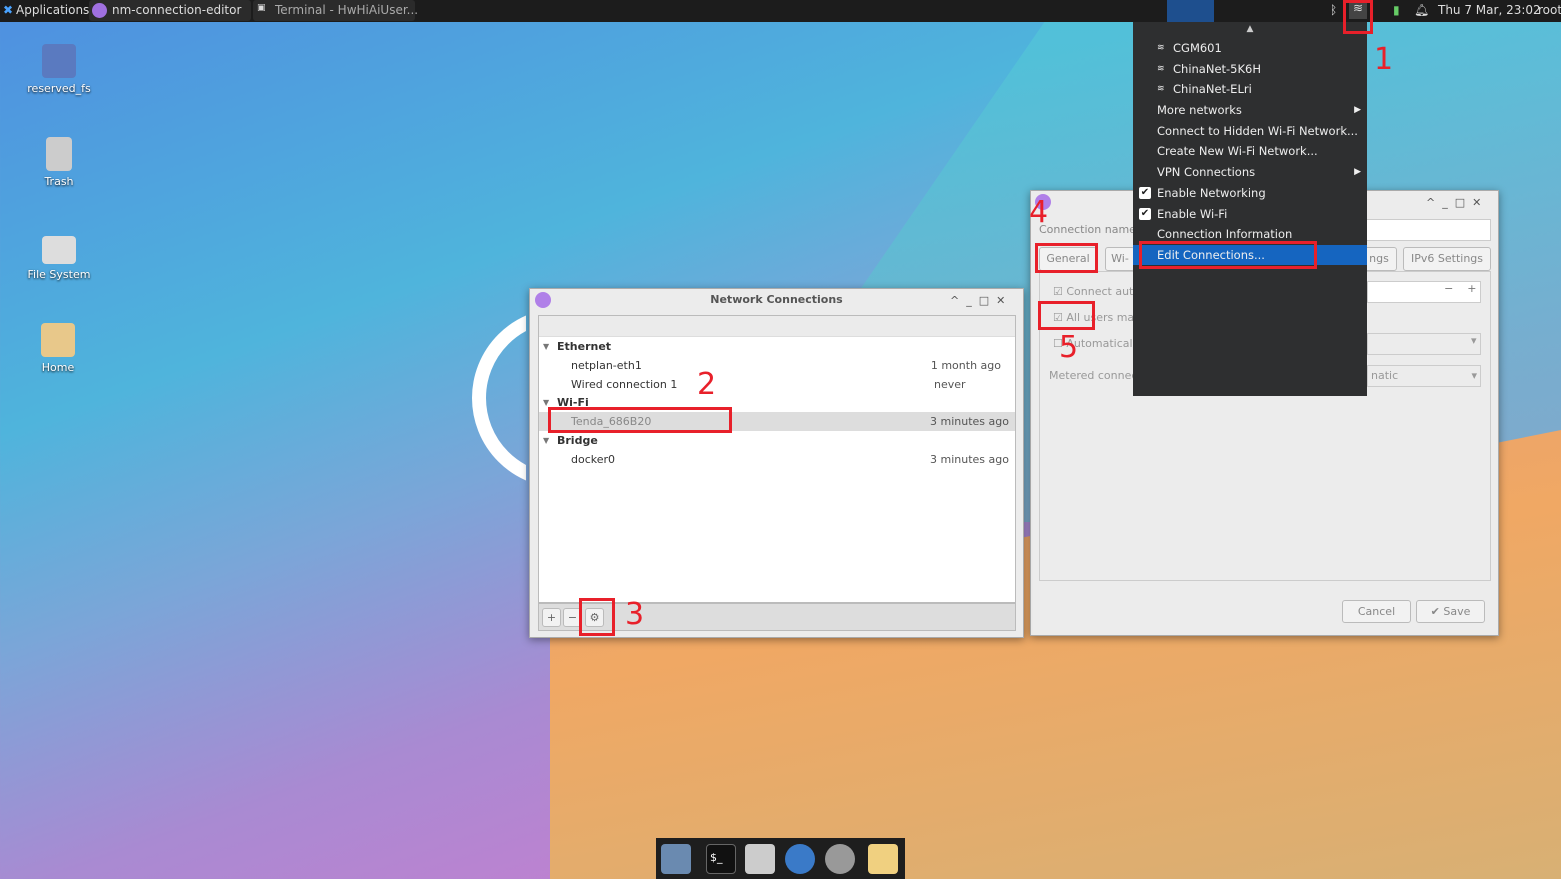 The width and height of the screenshot is (1561, 879). What do you see at coordinates (1192, 214) in the screenshot?
I see `label: Enable Wi-Fi` at bounding box center [1192, 214].